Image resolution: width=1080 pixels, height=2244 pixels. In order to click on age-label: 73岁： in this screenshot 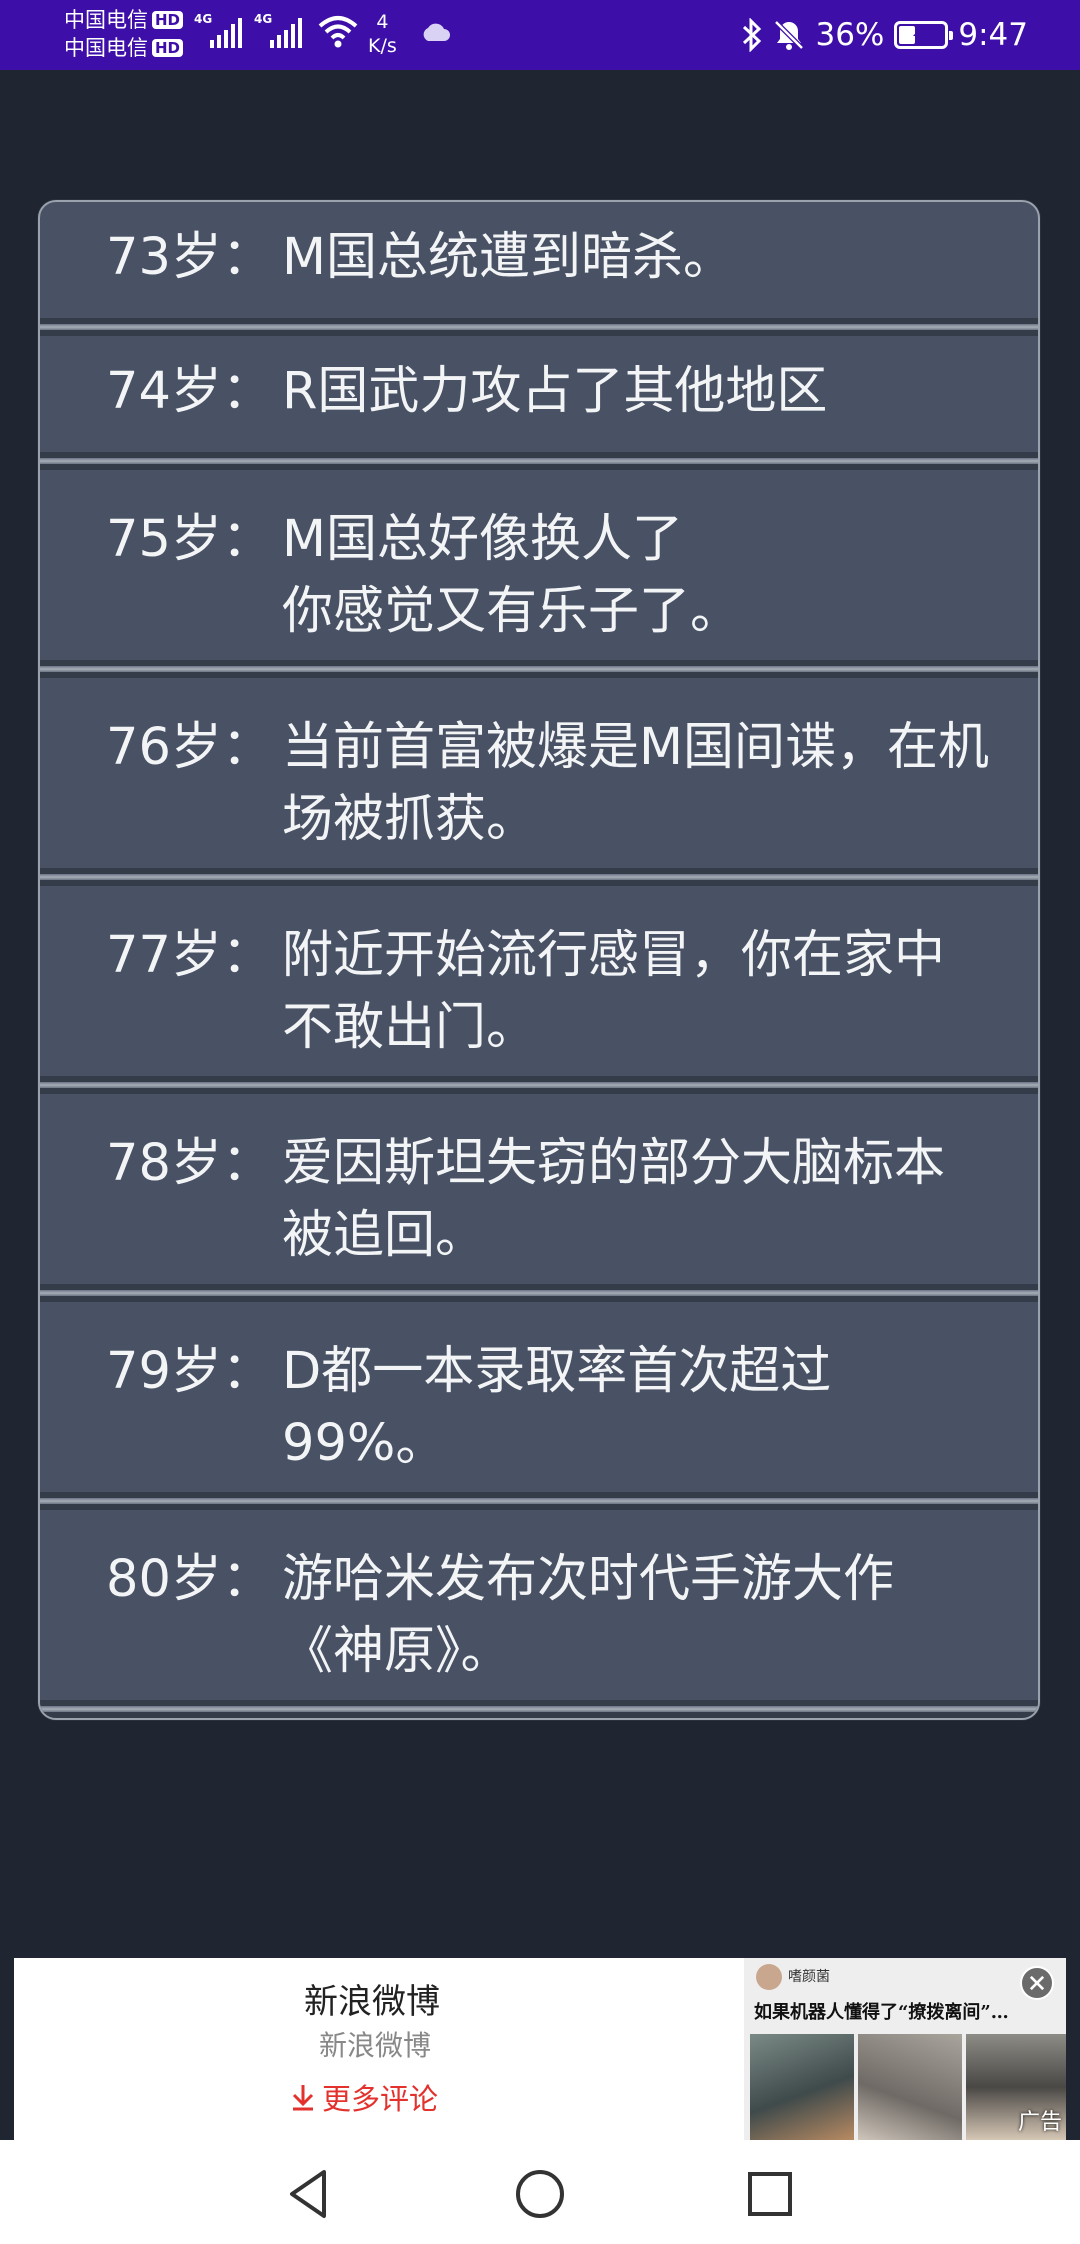, I will do `click(189, 257)`.